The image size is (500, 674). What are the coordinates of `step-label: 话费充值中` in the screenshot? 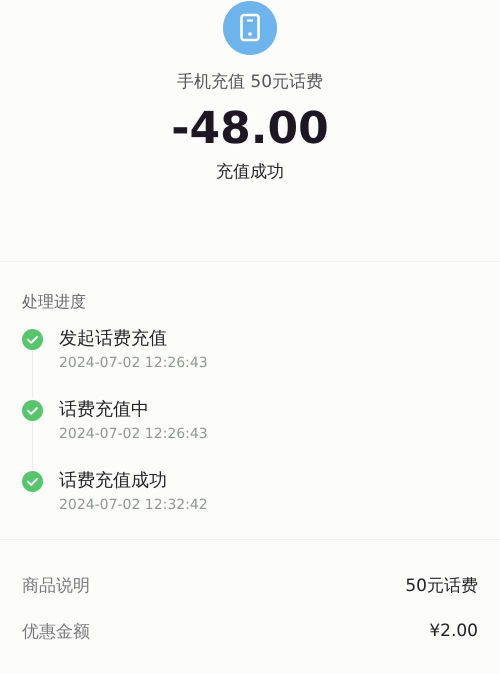 It's located at (104, 410).